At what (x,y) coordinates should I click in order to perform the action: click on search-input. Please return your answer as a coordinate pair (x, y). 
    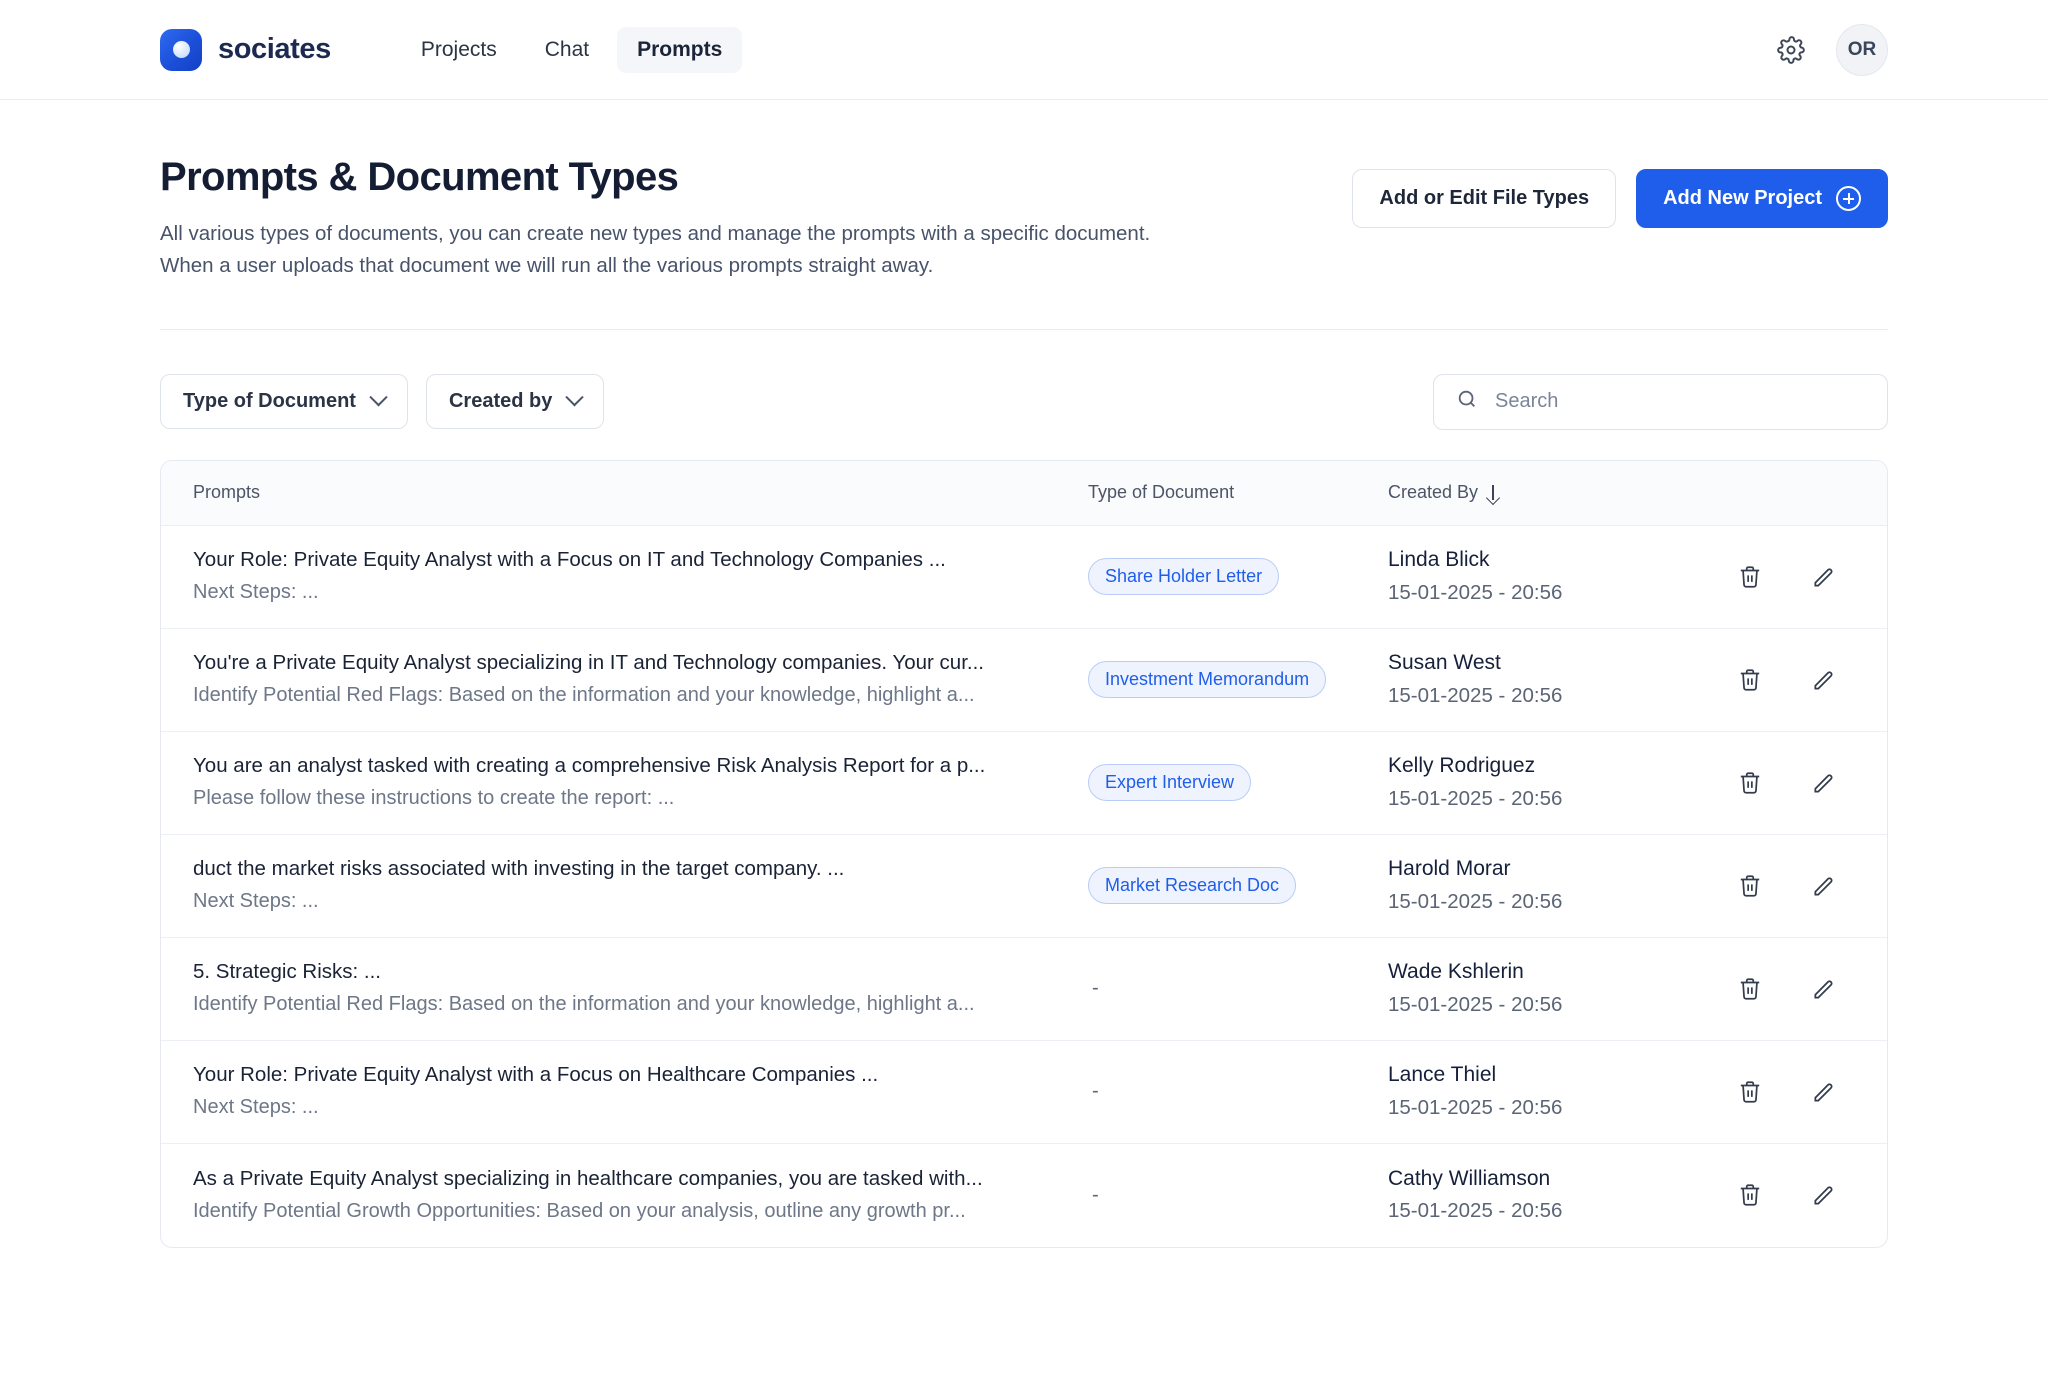
    Looking at the image, I should click on (1679, 402).